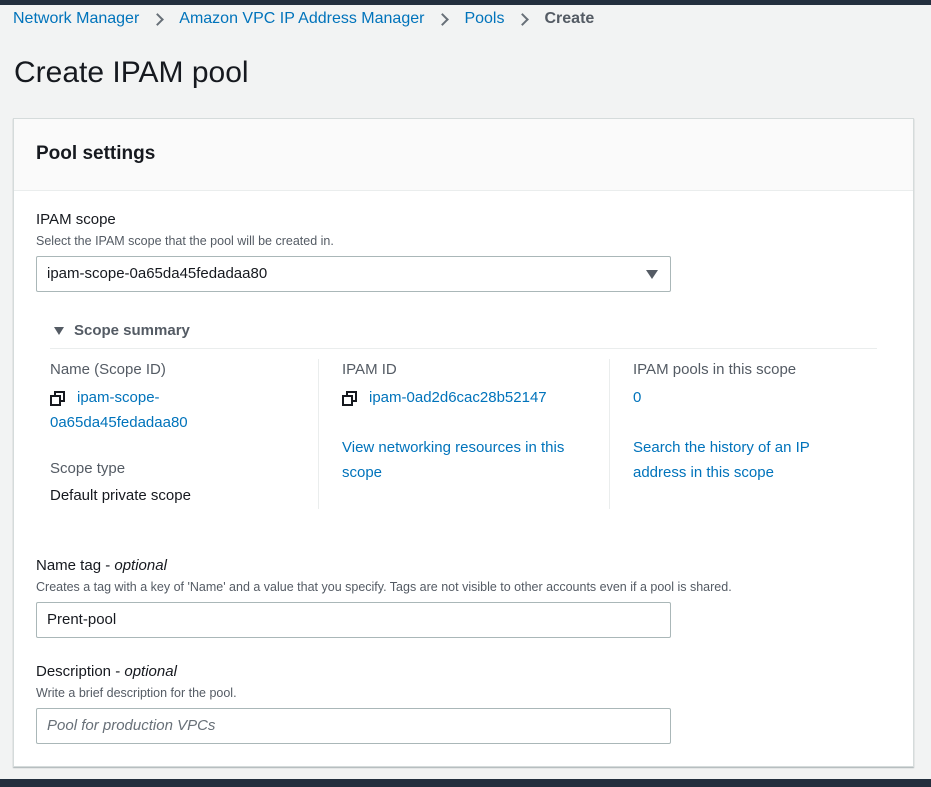 This screenshot has height=787, width=931. What do you see at coordinates (132, 330) in the screenshot?
I see `scope-summary-title: Scope summary` at bounding box center [132, 330].